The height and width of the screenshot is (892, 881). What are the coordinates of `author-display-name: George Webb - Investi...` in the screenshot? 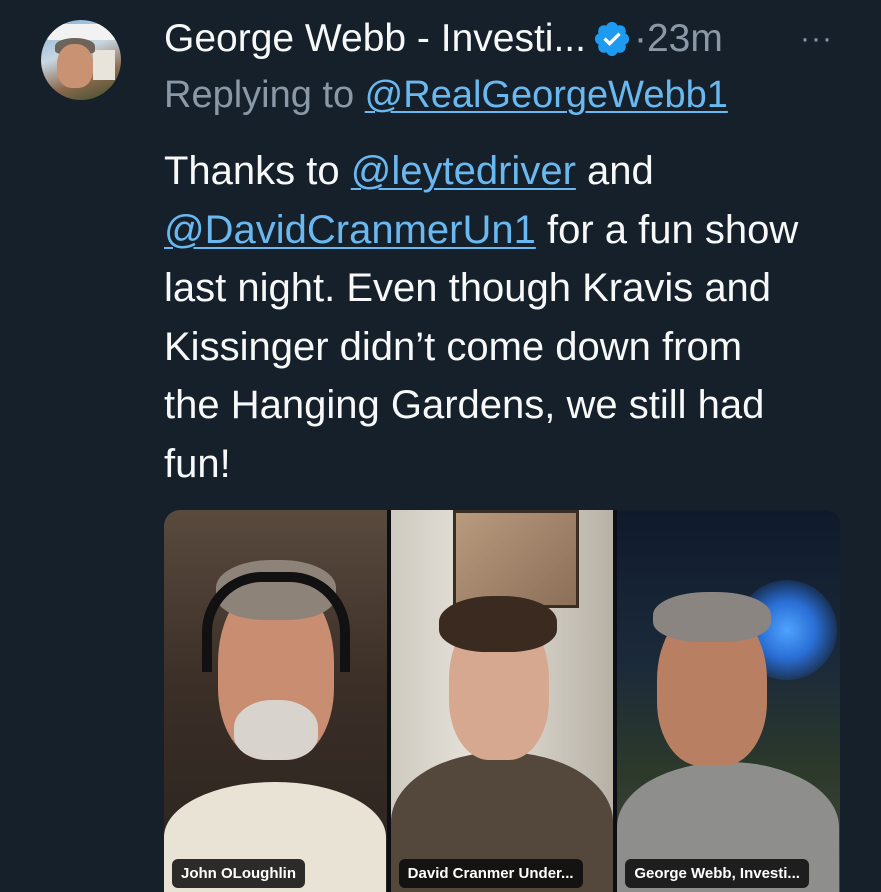 It's located at (375, 39).